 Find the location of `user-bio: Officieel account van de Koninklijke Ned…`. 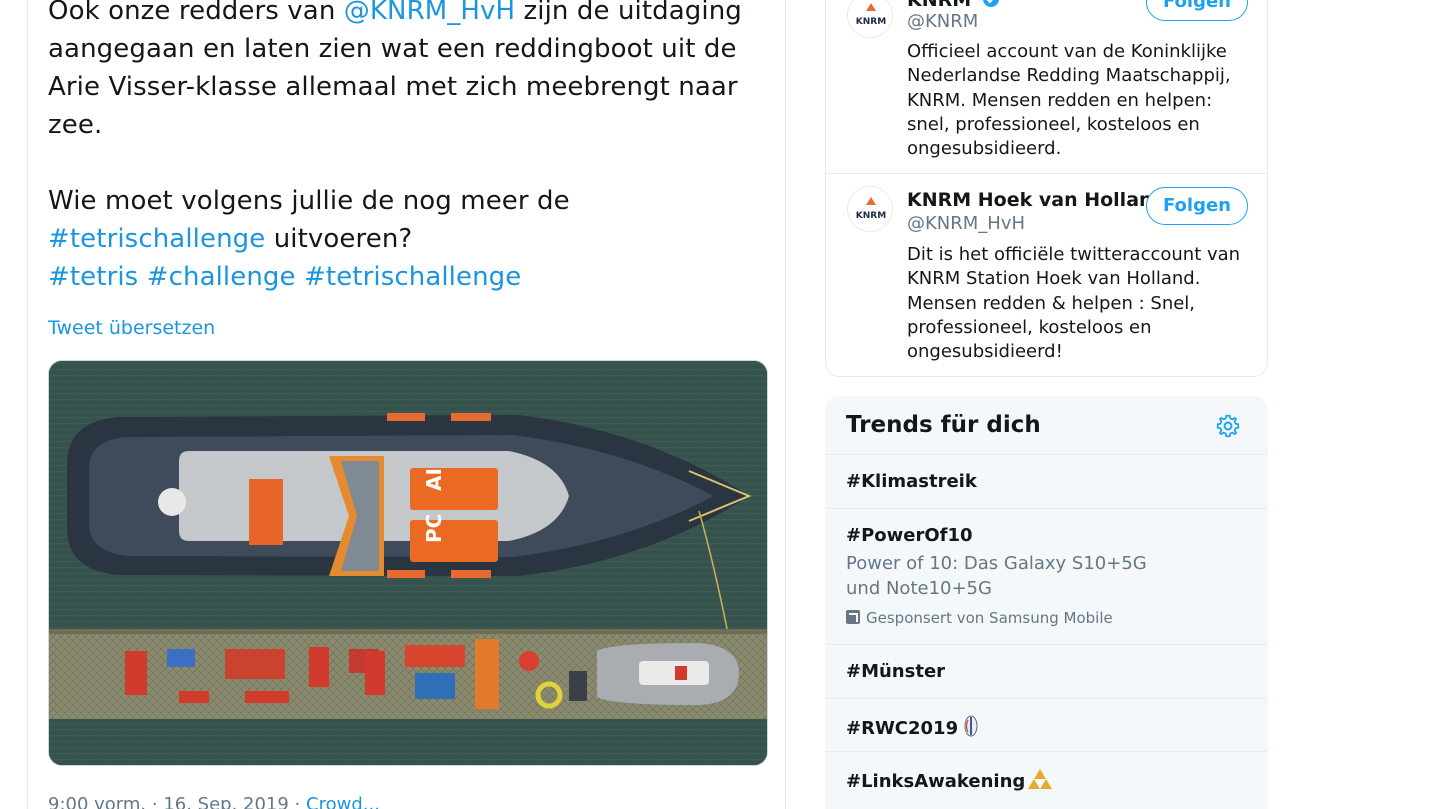

user-bio: Officieel account van de Koninklijke Ned… is located at coordinates (1069, 100).